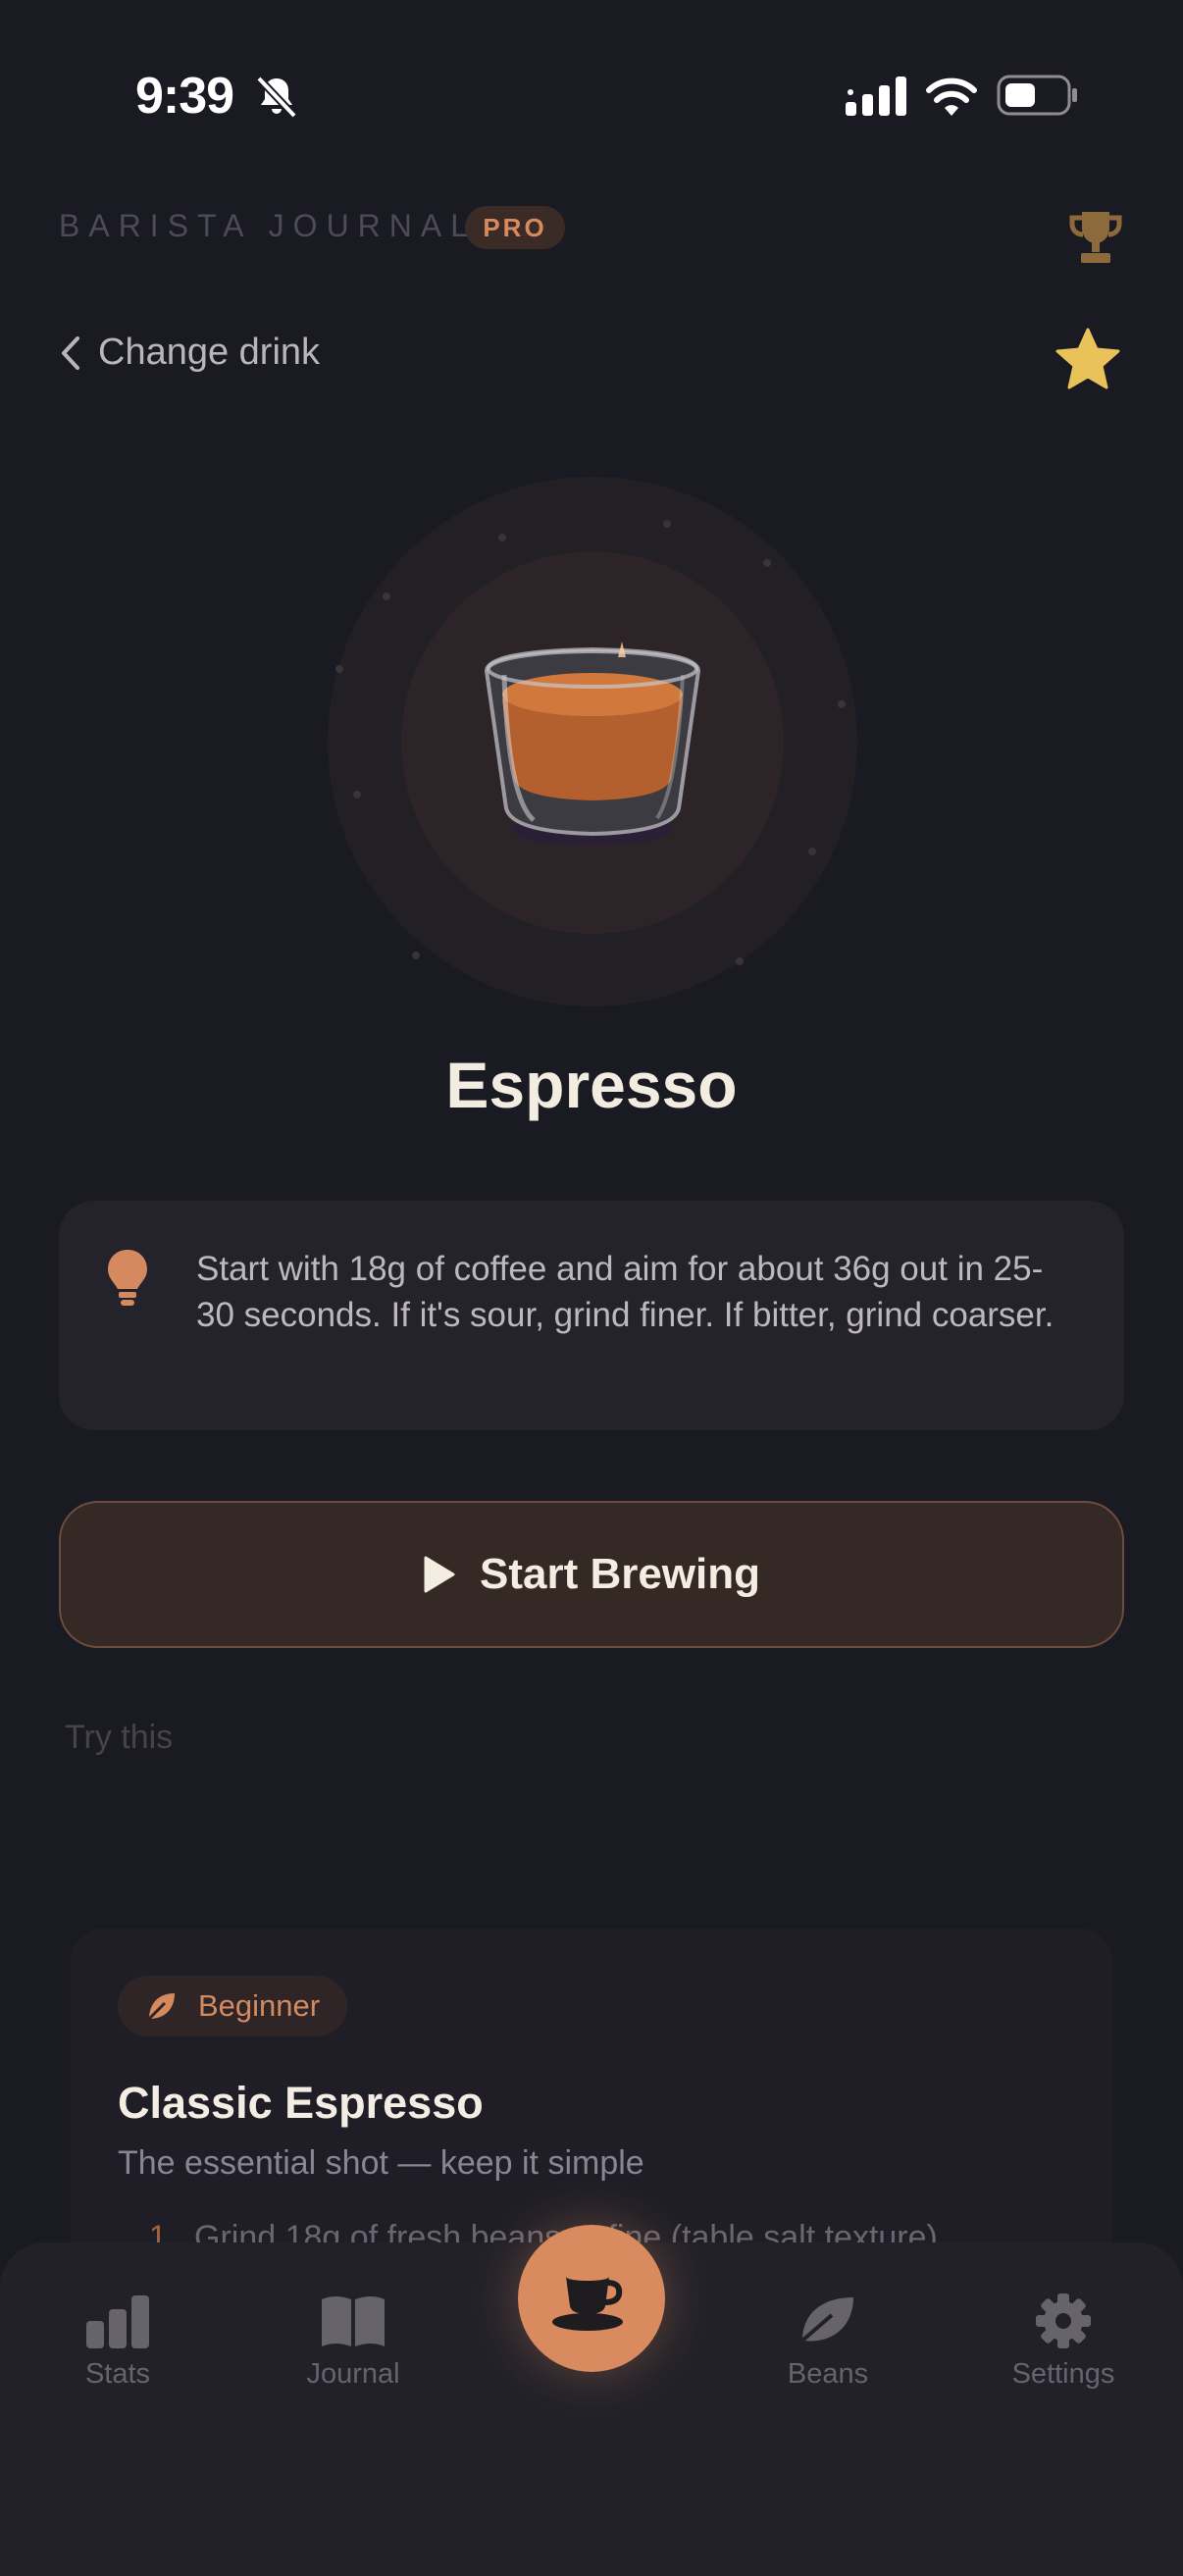 Image resolution: width=1183 pixels, height=2576 pixels. I want to click on recipe-title: Classic Espresso, so click(301, 2103).